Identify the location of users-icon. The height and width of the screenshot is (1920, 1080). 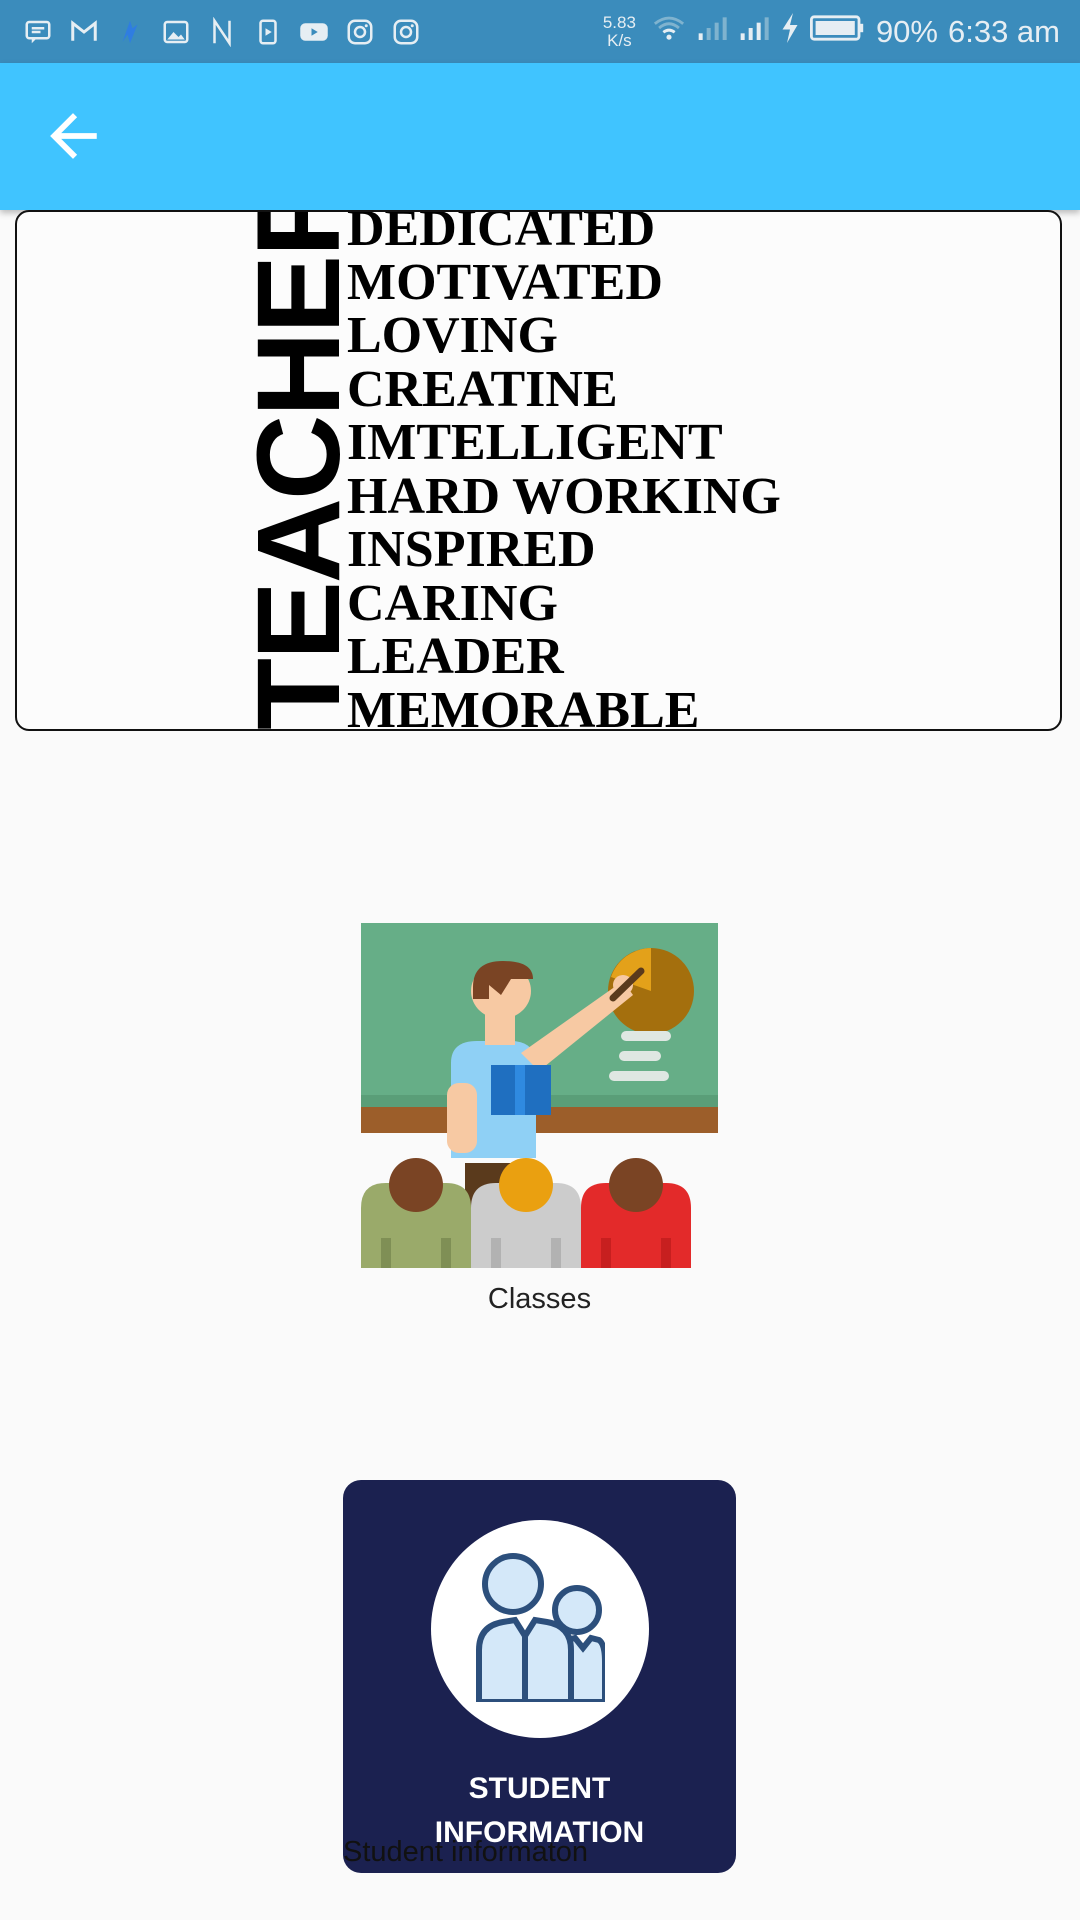
(541, 1629).